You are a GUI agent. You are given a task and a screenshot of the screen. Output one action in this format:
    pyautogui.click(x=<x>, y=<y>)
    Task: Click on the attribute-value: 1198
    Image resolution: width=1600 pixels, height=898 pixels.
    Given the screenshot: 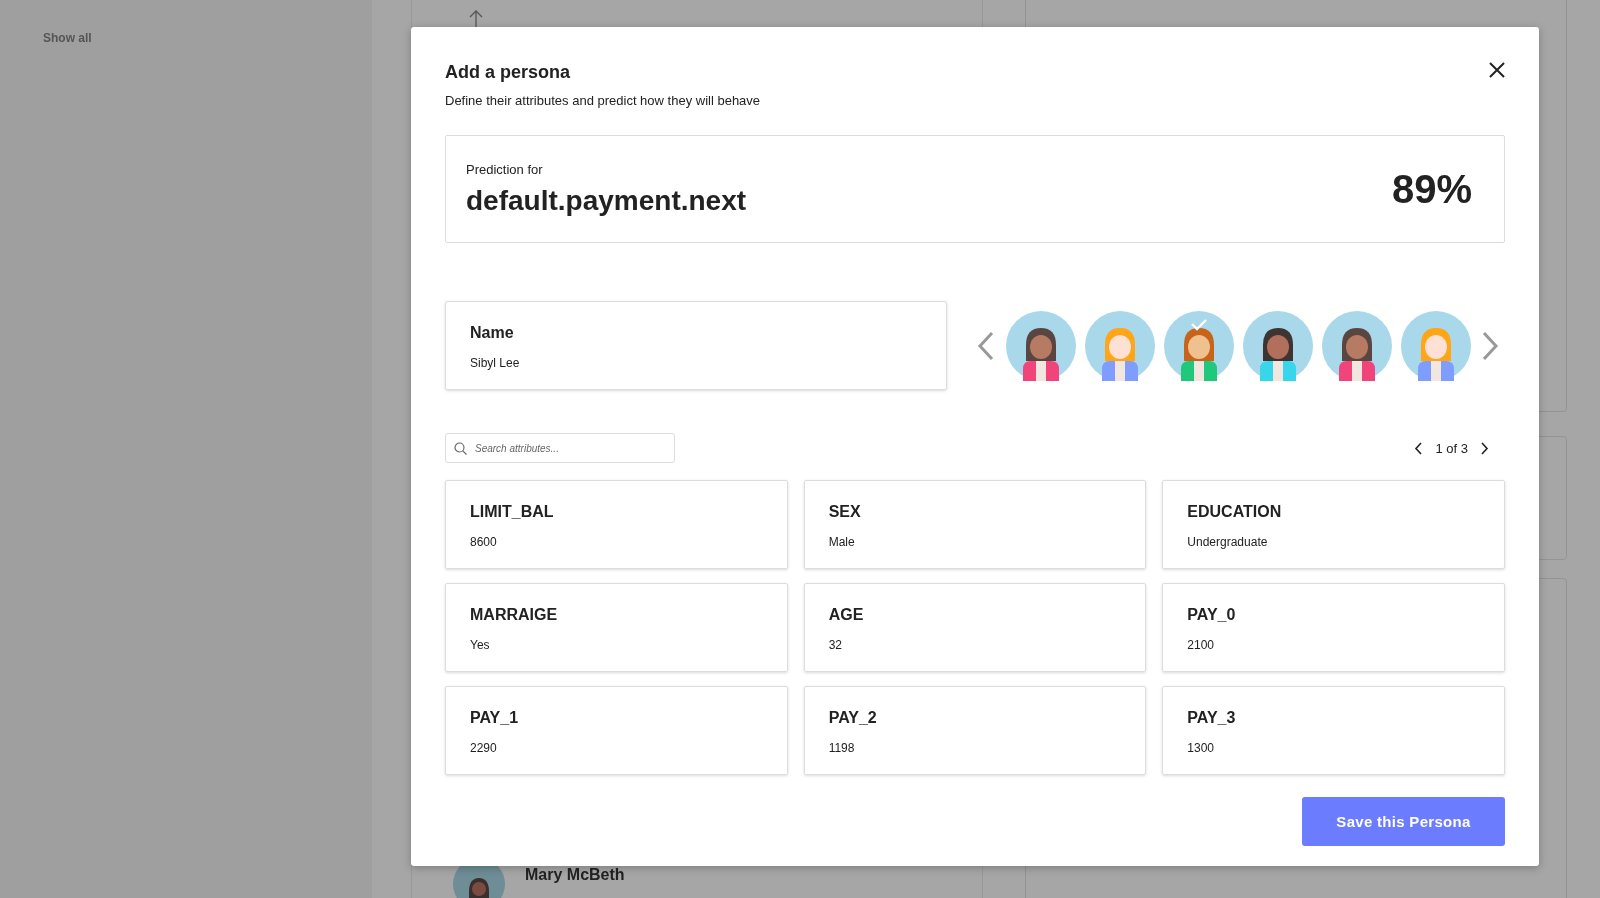 What is the action you would take?
    pyautogui.click(x=842, y=748)
    